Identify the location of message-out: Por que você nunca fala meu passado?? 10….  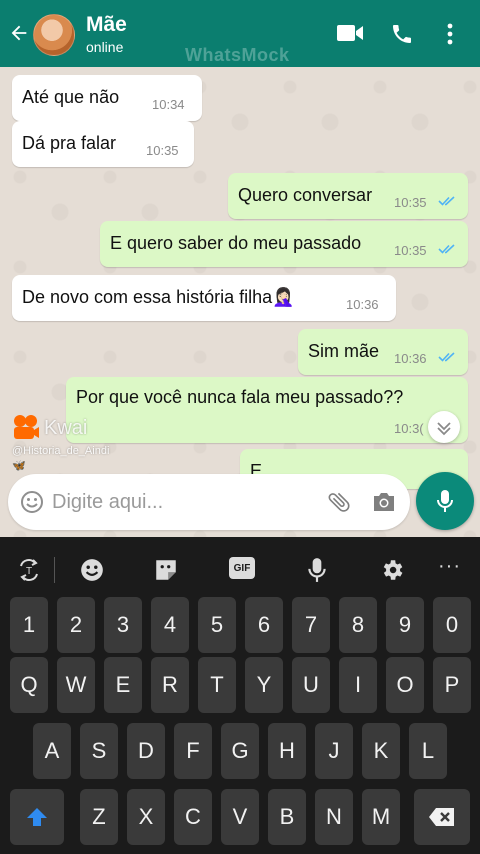
(267, 410).